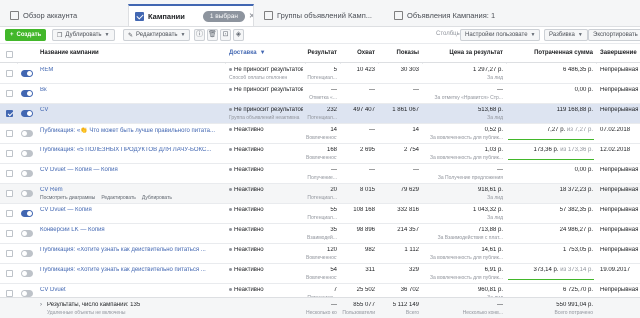 The width and height of the screenshot is (640, 318). What do you see at coordinates (41, 305) in the screenshot?
I see `totals-expand-icon: ›` at bounding box center [41, 305].